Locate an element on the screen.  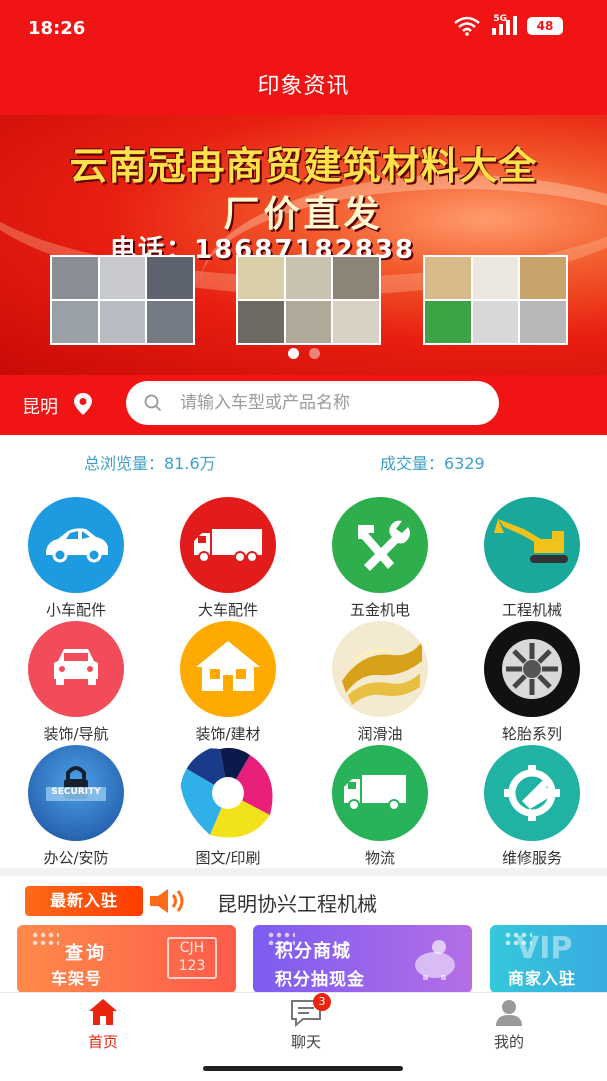
category-lubricant: 润滑油 is located at coordinates (380, 682).